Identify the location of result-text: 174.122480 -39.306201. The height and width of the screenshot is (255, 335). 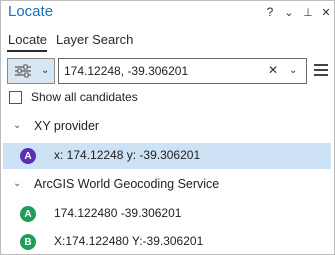
(118, 213).